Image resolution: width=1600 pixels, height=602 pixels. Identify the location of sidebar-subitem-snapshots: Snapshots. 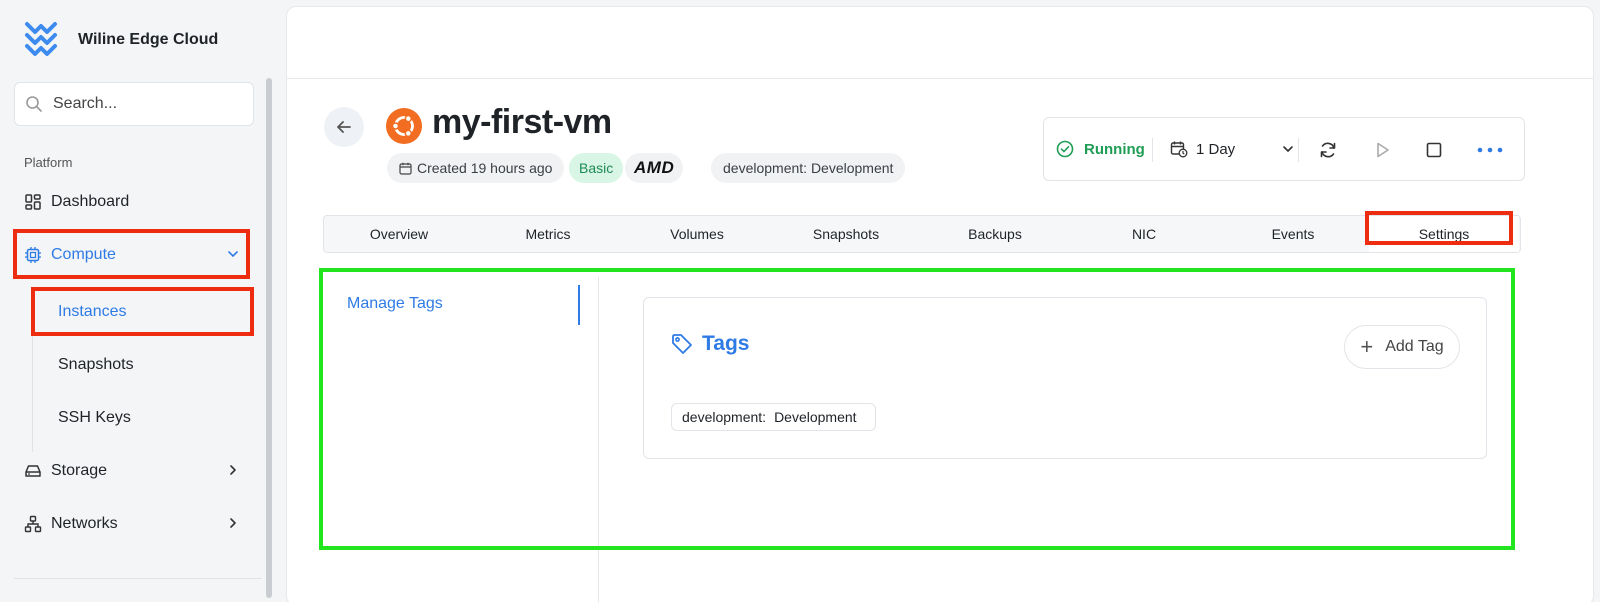
(144, 365).